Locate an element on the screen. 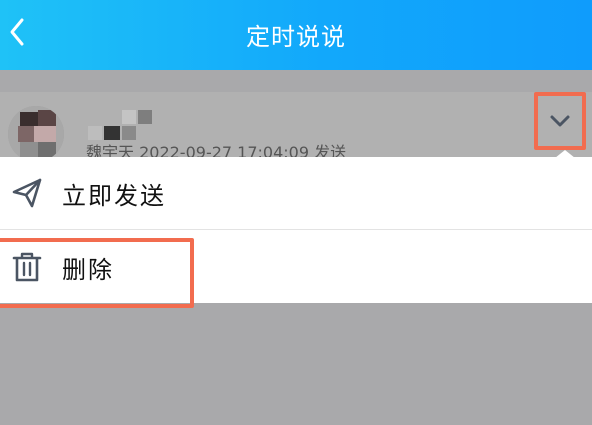  avatar is located at coordinates (36, 134).